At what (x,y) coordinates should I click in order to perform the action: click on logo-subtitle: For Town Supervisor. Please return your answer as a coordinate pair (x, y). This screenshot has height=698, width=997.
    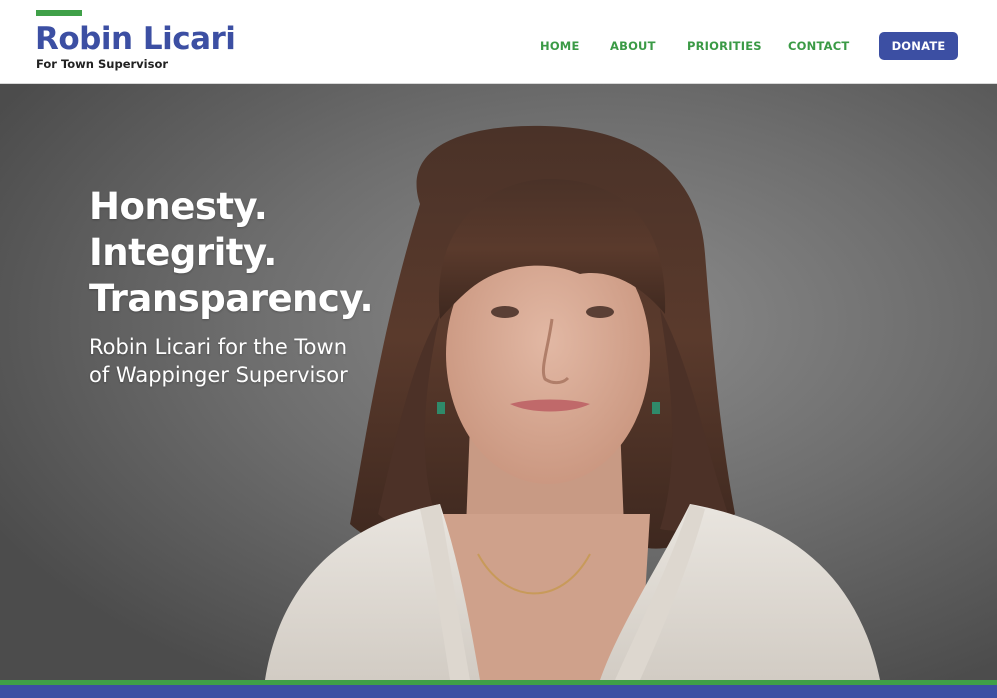
    Looking at the image, I should click on (102, 64).